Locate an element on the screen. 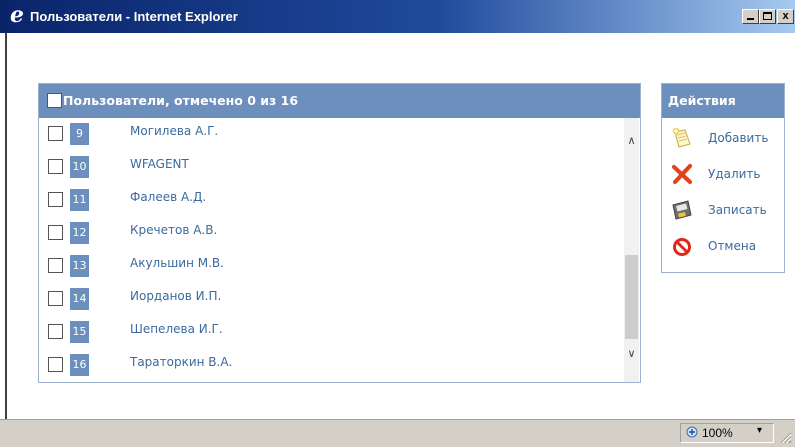 The width and height of the screenshot is (795, 447). add-note-icon is located at coordinates (681, 137).